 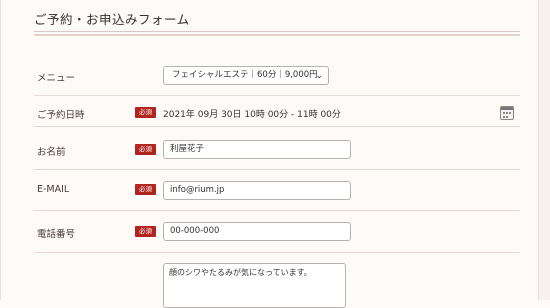 I want to click on reservation-datetime: 2021年 09月 30日 10時 00分 - 11時 00分, so click(x=252, y=115).